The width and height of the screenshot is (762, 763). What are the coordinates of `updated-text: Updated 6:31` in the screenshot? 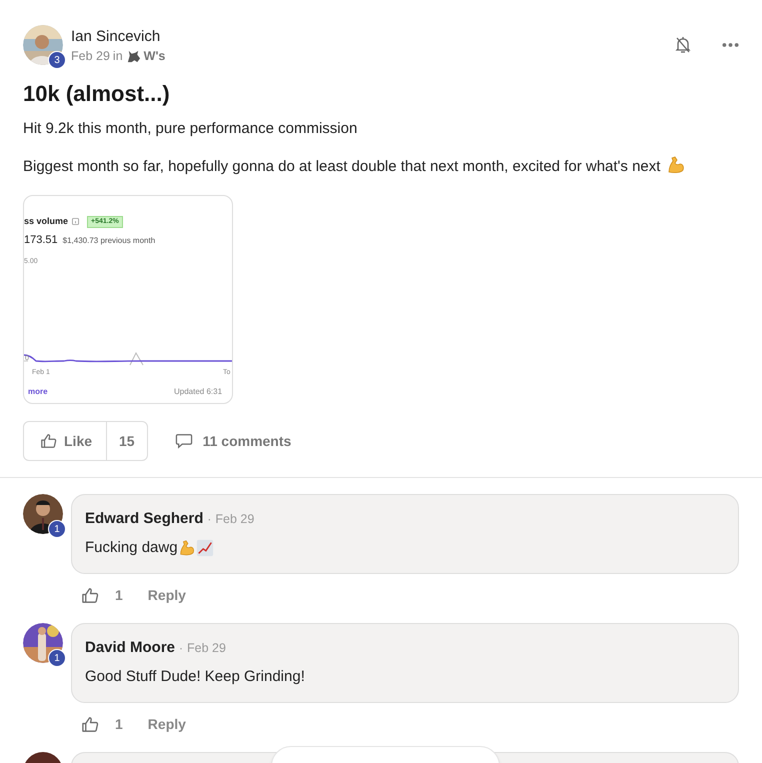 It's located at (198, 392).